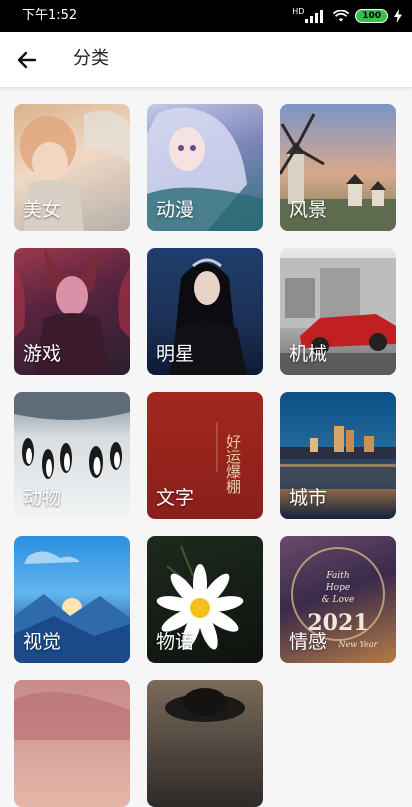  I want to click on category-14-thumbnail, so click(205, 705).